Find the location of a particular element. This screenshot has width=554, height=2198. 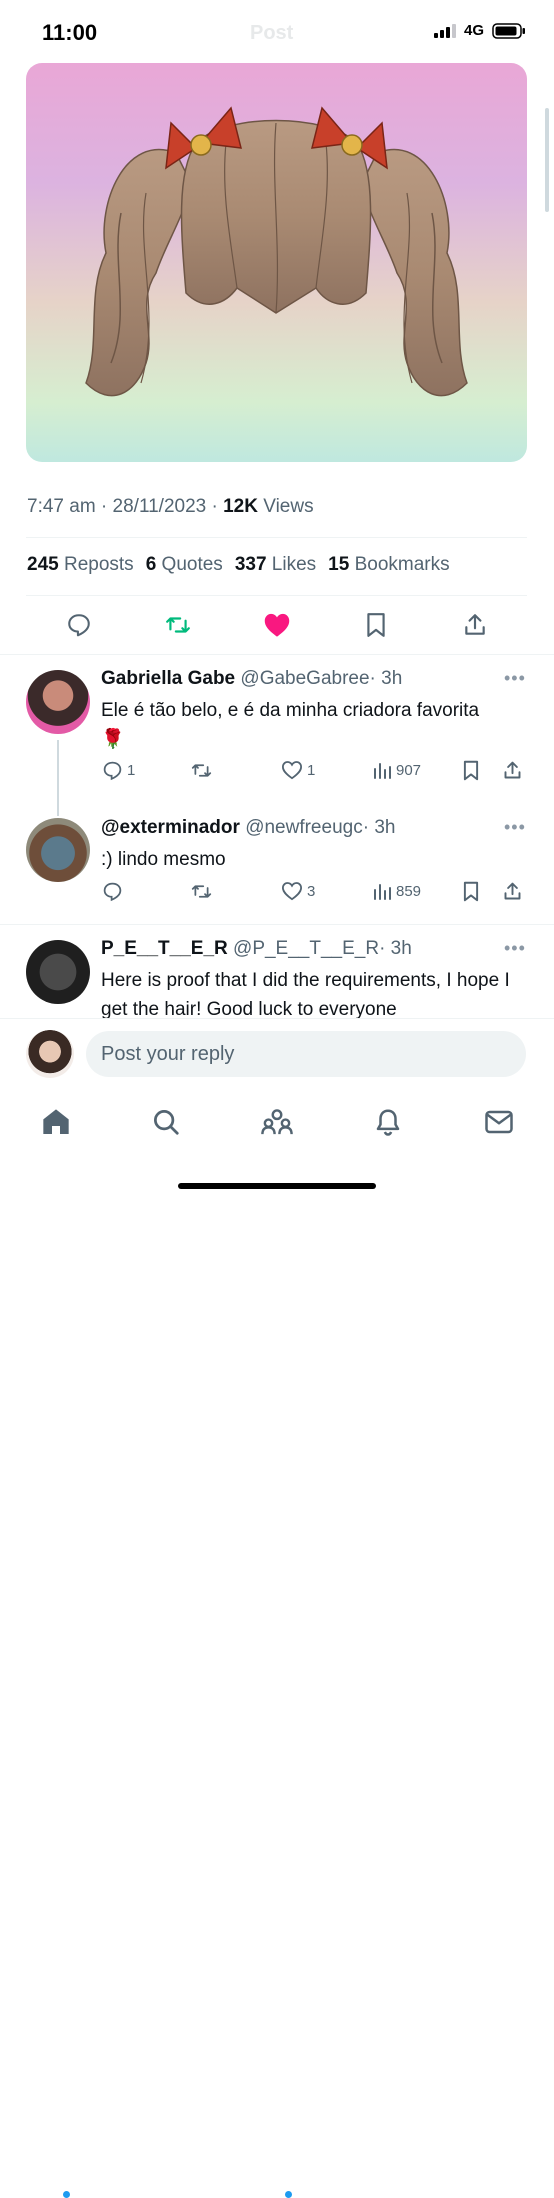

reply-author-name: @exterminador is located at coordinates (170, 827).